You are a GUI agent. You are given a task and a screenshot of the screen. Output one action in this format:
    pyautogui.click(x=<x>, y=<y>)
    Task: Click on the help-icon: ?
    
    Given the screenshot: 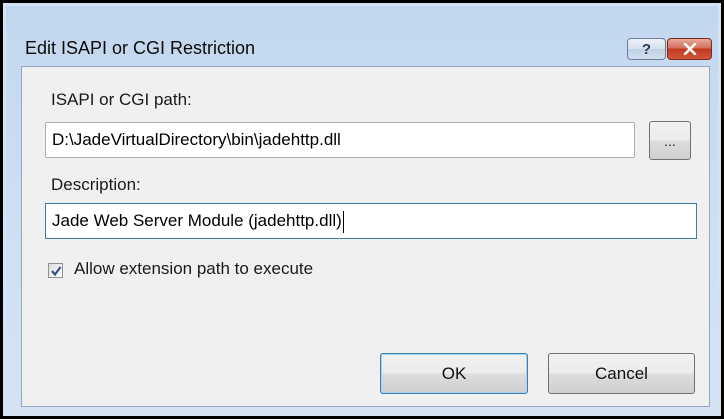 What is the action you would take?
    pyautogui.click(x=646, y=49)
    